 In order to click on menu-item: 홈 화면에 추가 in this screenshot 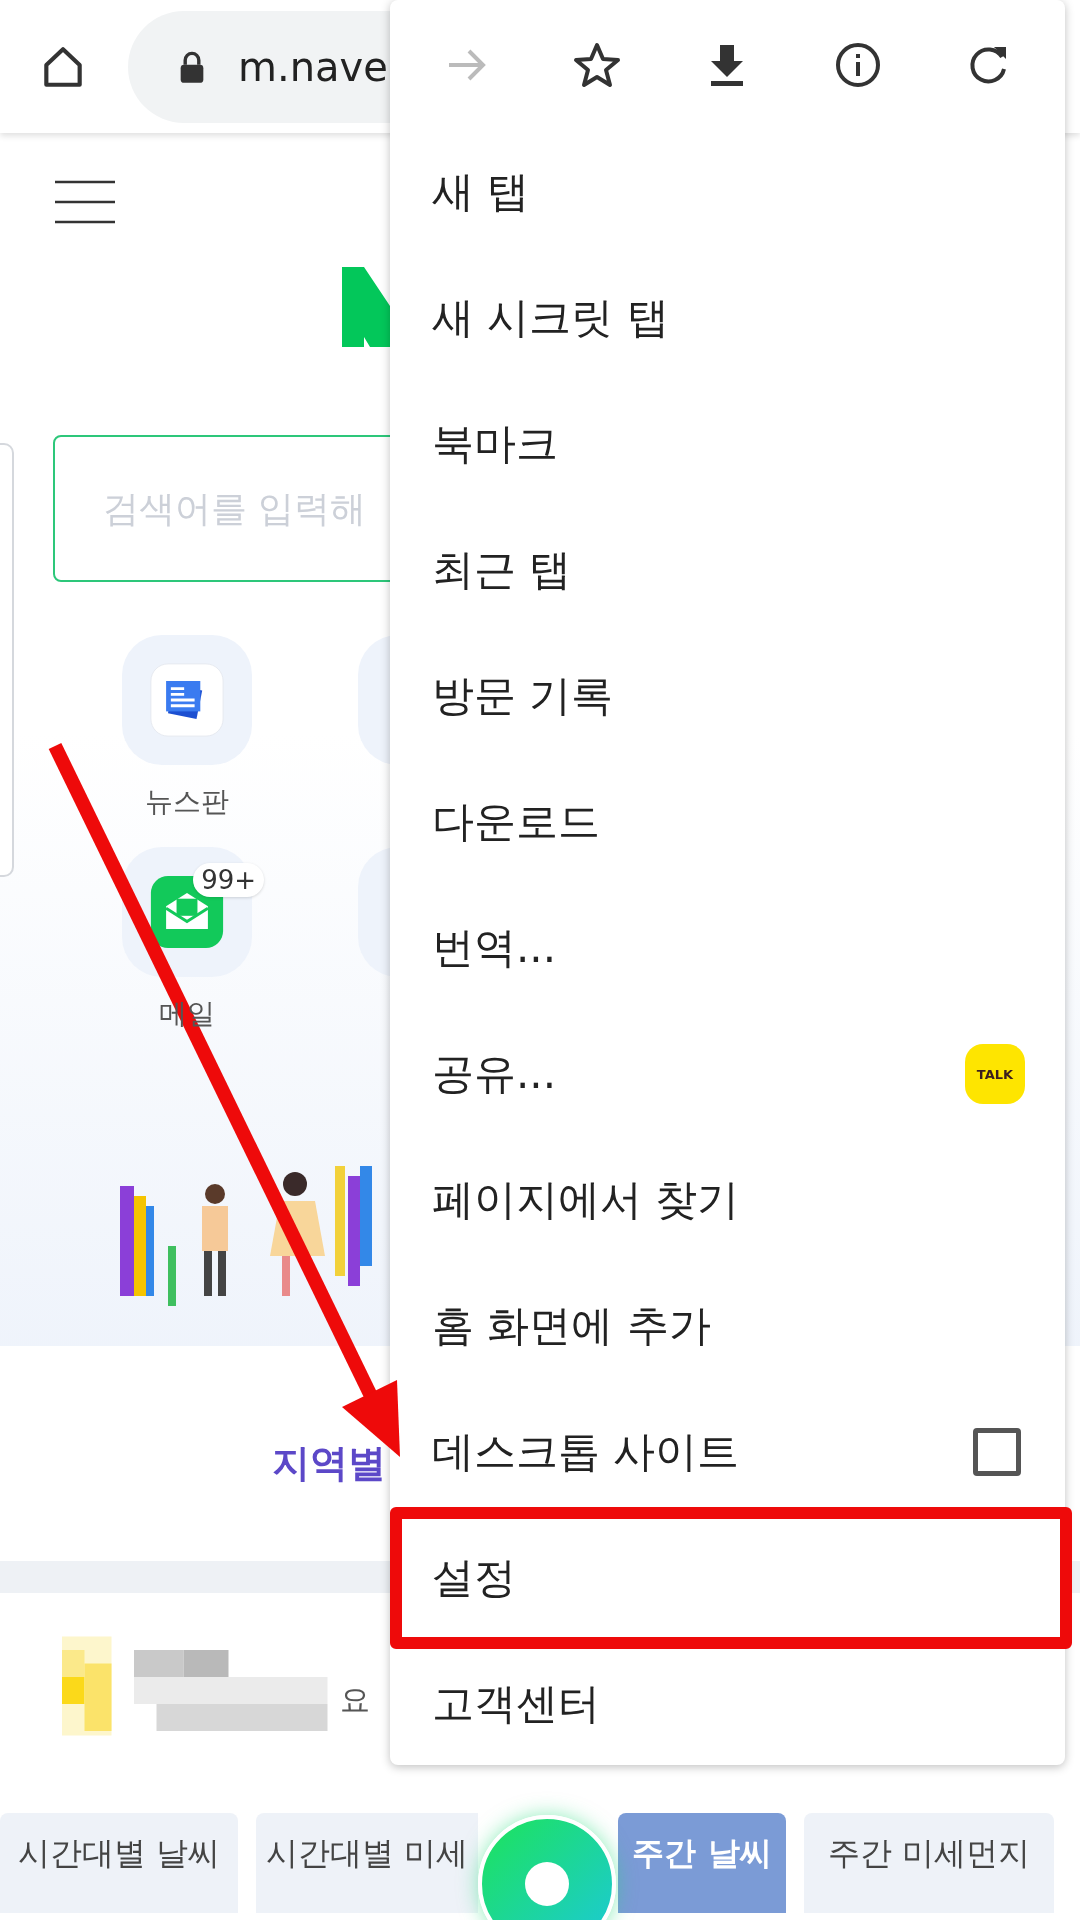, I will do `click(571, 1326)`.